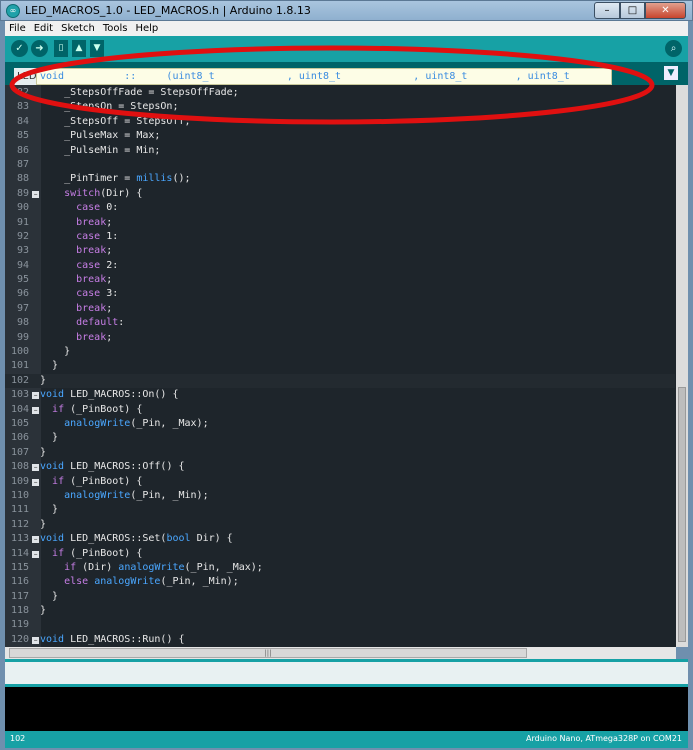  I want to click on code-text: _PulseMin = Min;, so click(100, 150).